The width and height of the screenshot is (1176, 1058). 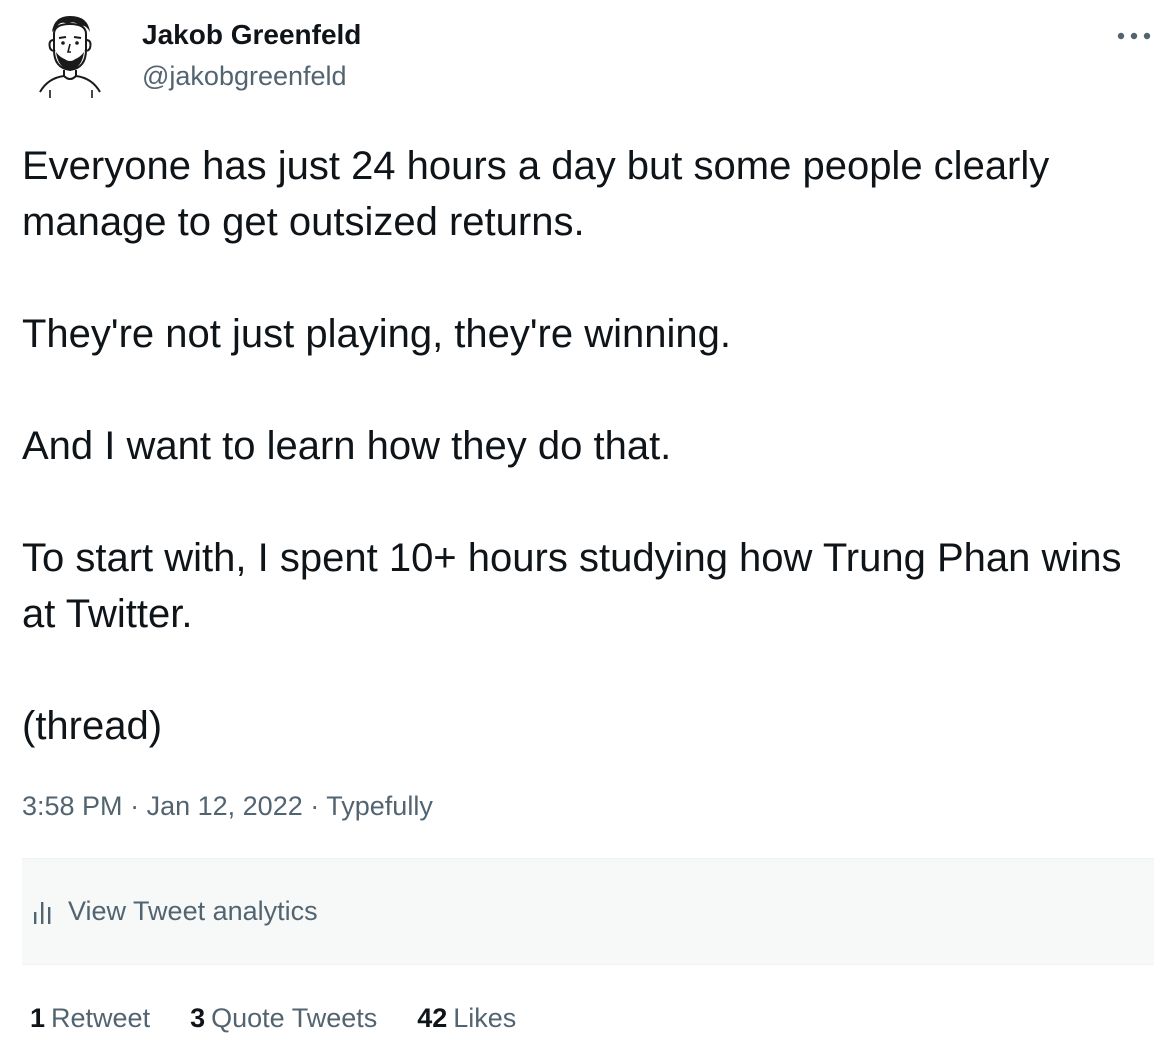 What do you see at coordinates (92, 726) in the screenshot?
I see `tweet-paragraph: (thread)` at bounding box center [92, 726].